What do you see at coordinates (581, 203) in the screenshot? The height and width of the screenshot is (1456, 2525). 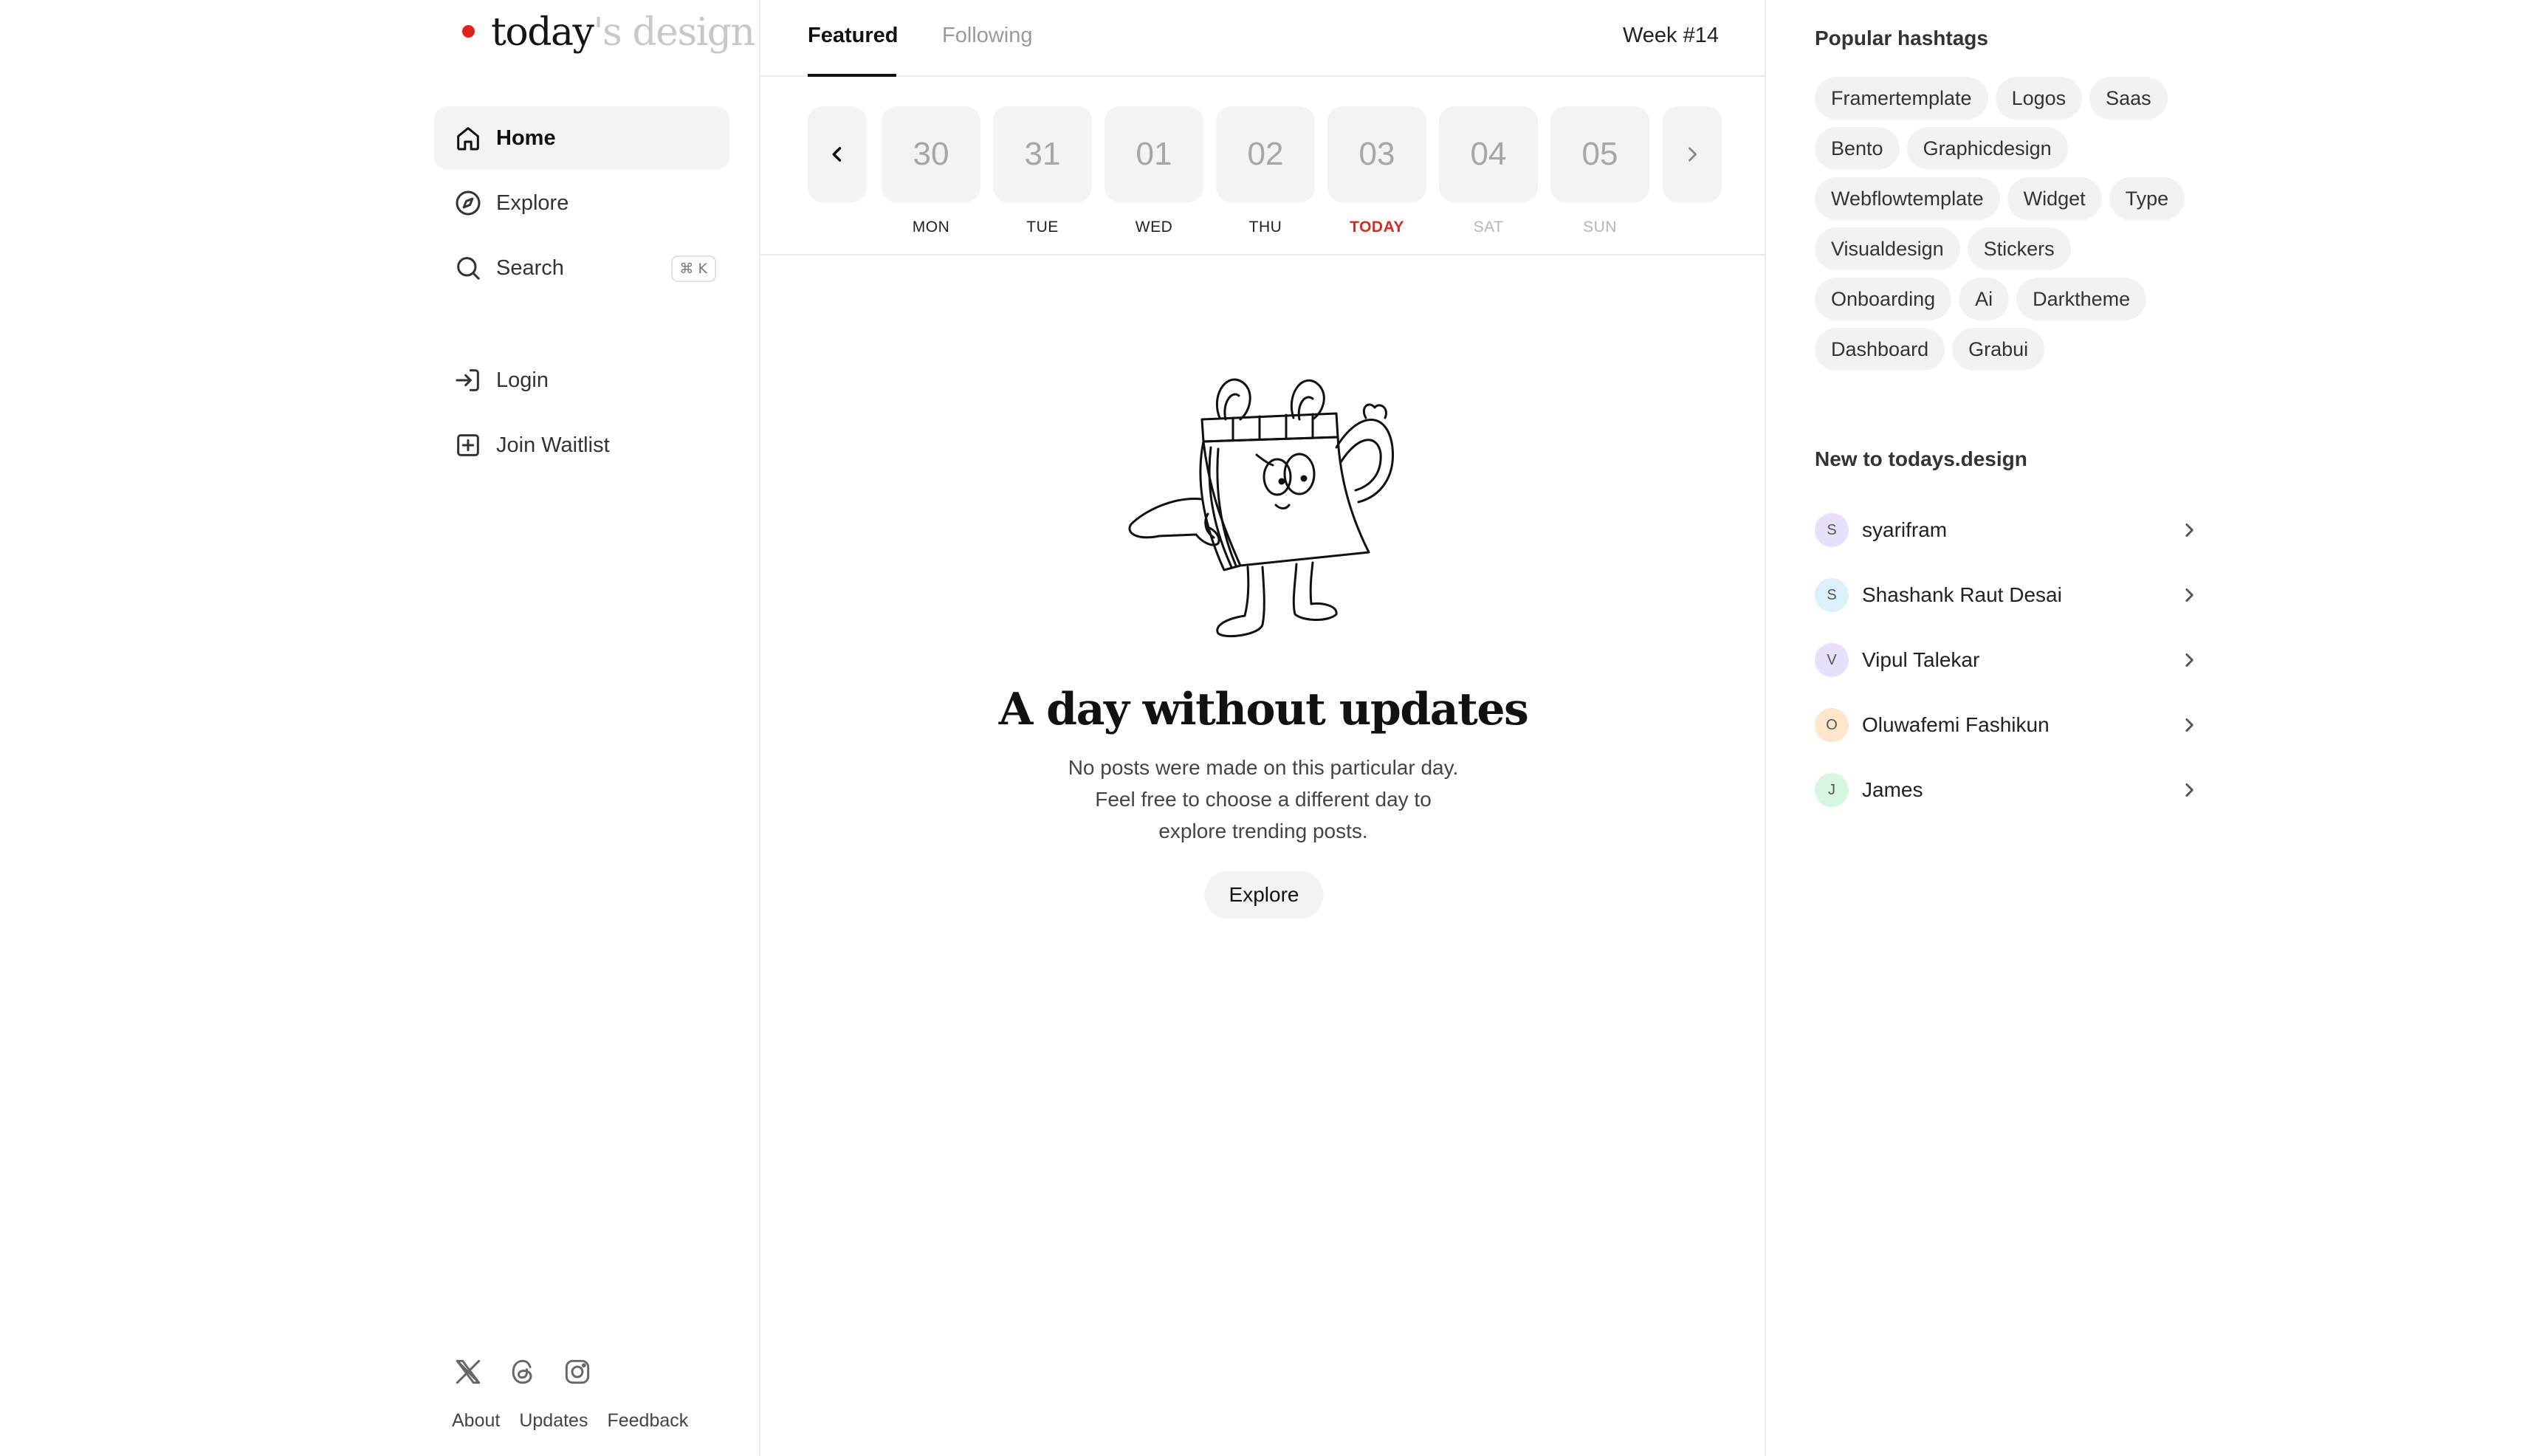 I see `nav-explore: Explore` at bounding box center [581, 203].